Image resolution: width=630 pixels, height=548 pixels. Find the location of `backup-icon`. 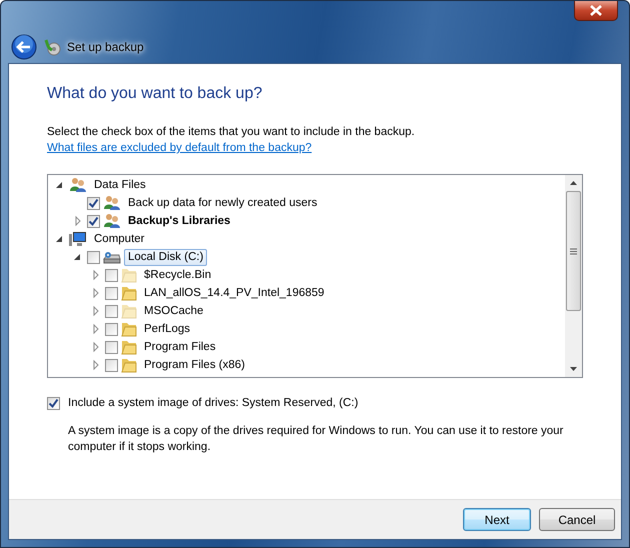

backup-icon is located at coordinates (52, 47).